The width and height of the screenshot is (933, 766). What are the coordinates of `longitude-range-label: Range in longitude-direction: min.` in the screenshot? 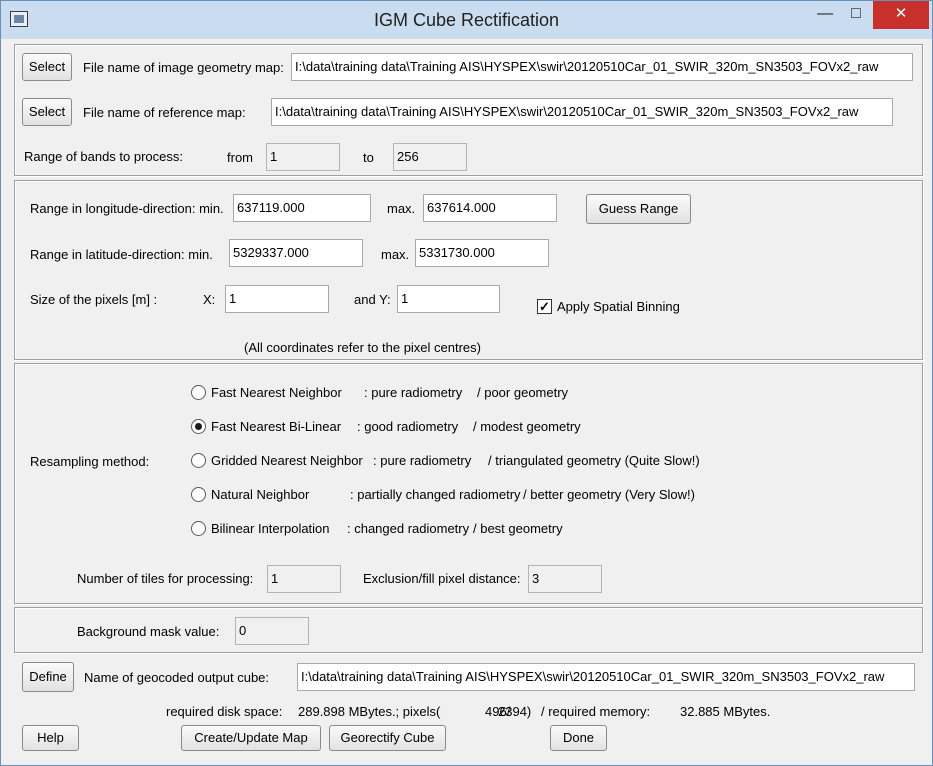 It's located at (127, 208).